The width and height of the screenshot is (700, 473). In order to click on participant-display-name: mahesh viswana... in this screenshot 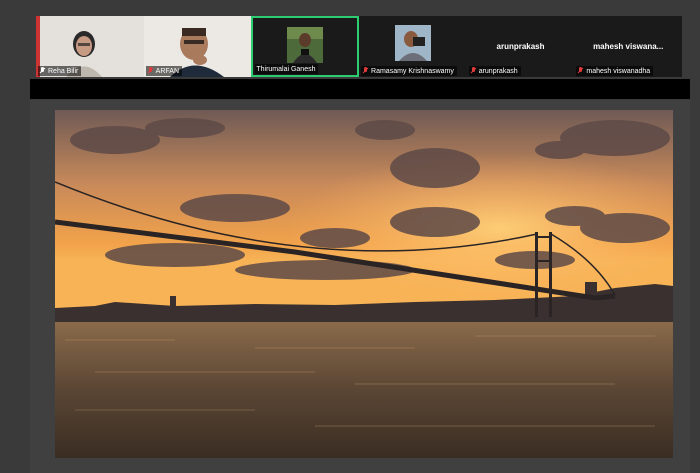, I will do `click(628, 46)`.